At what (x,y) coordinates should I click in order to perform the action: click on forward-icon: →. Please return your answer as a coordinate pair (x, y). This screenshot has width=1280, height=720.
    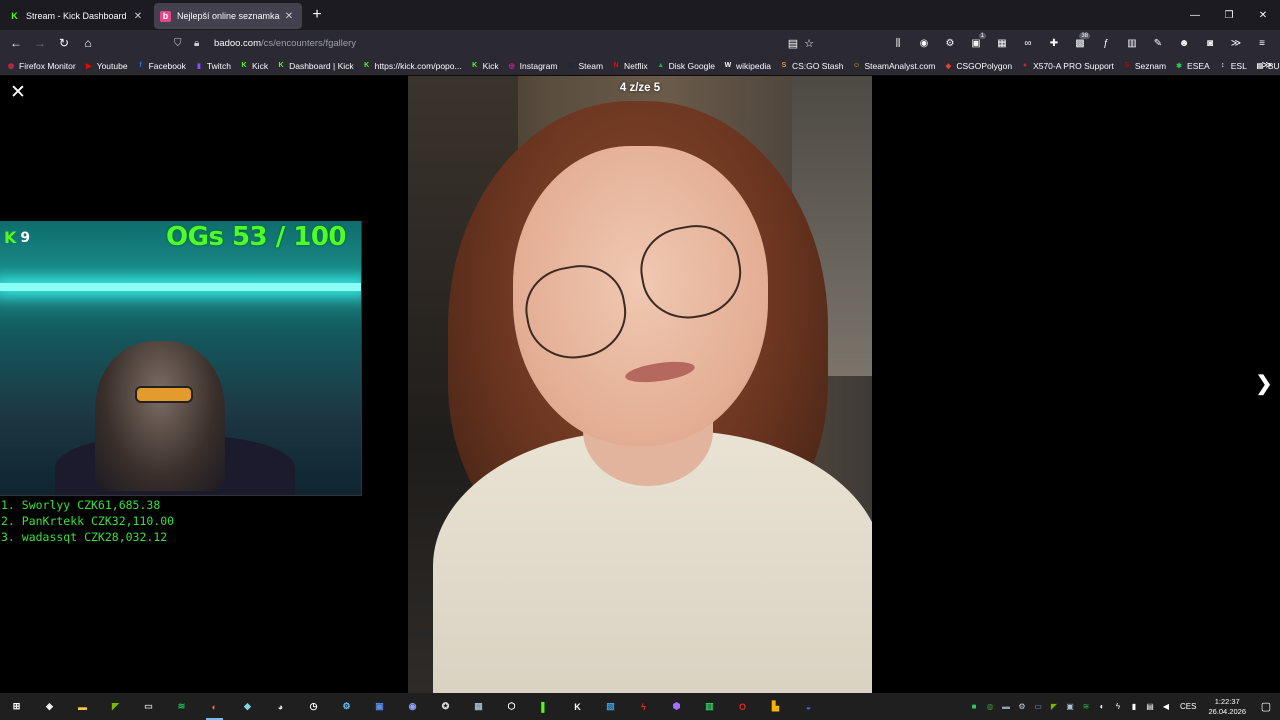
    Looking at the image, I should click on (40, 43).